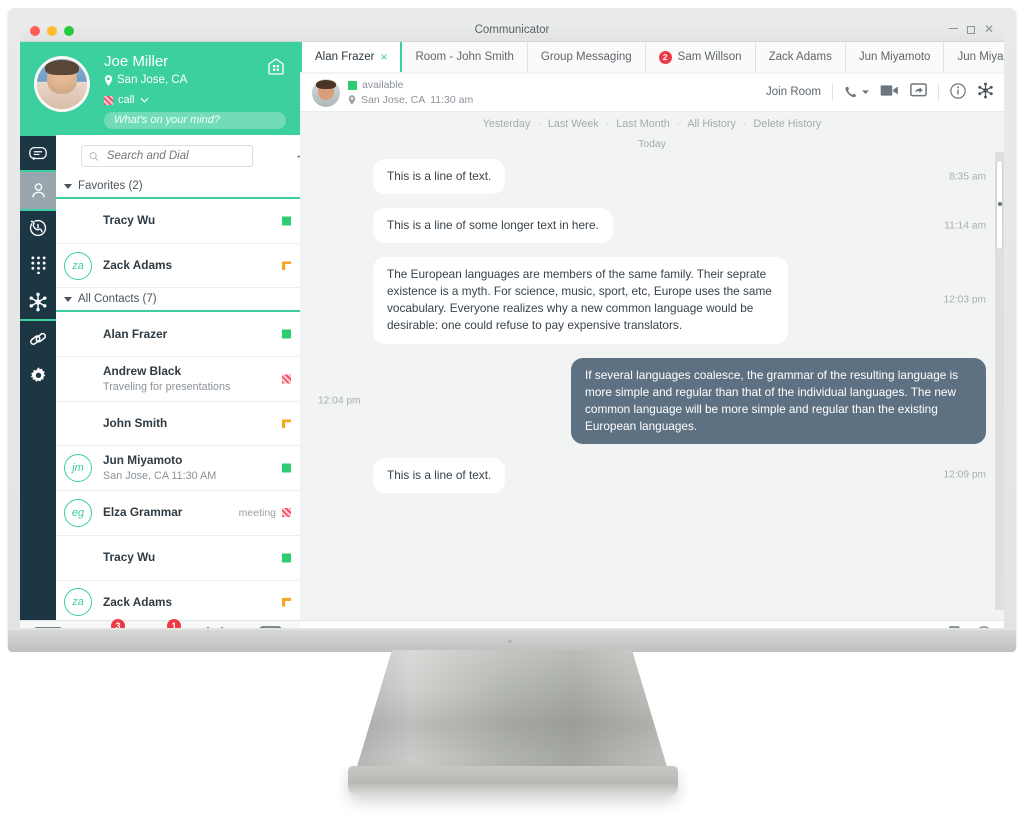 The width and height of the screenshot is (1024, 822). What do you see at coordinates (110, 186) in the screenshot?
I see `contact-group-title: Favorites (2)` at bounding box center [110, 186].